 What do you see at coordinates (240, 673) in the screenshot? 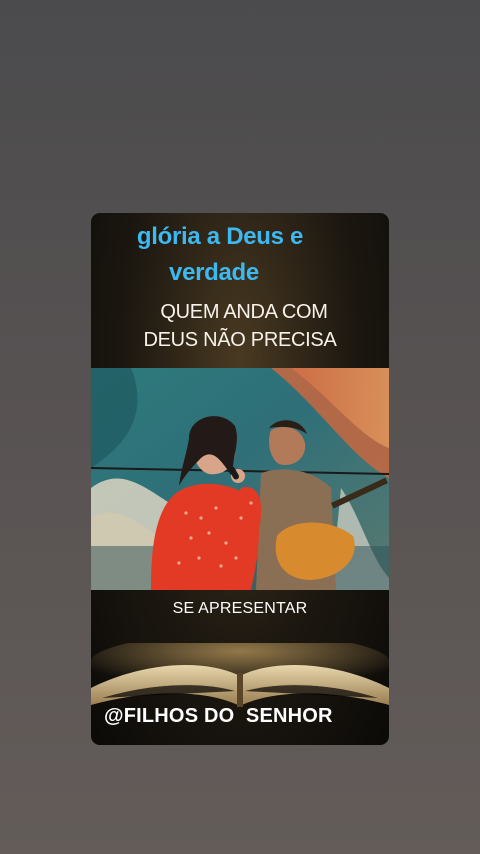
I see `open-bible-image` at bounding box center [240, 673].